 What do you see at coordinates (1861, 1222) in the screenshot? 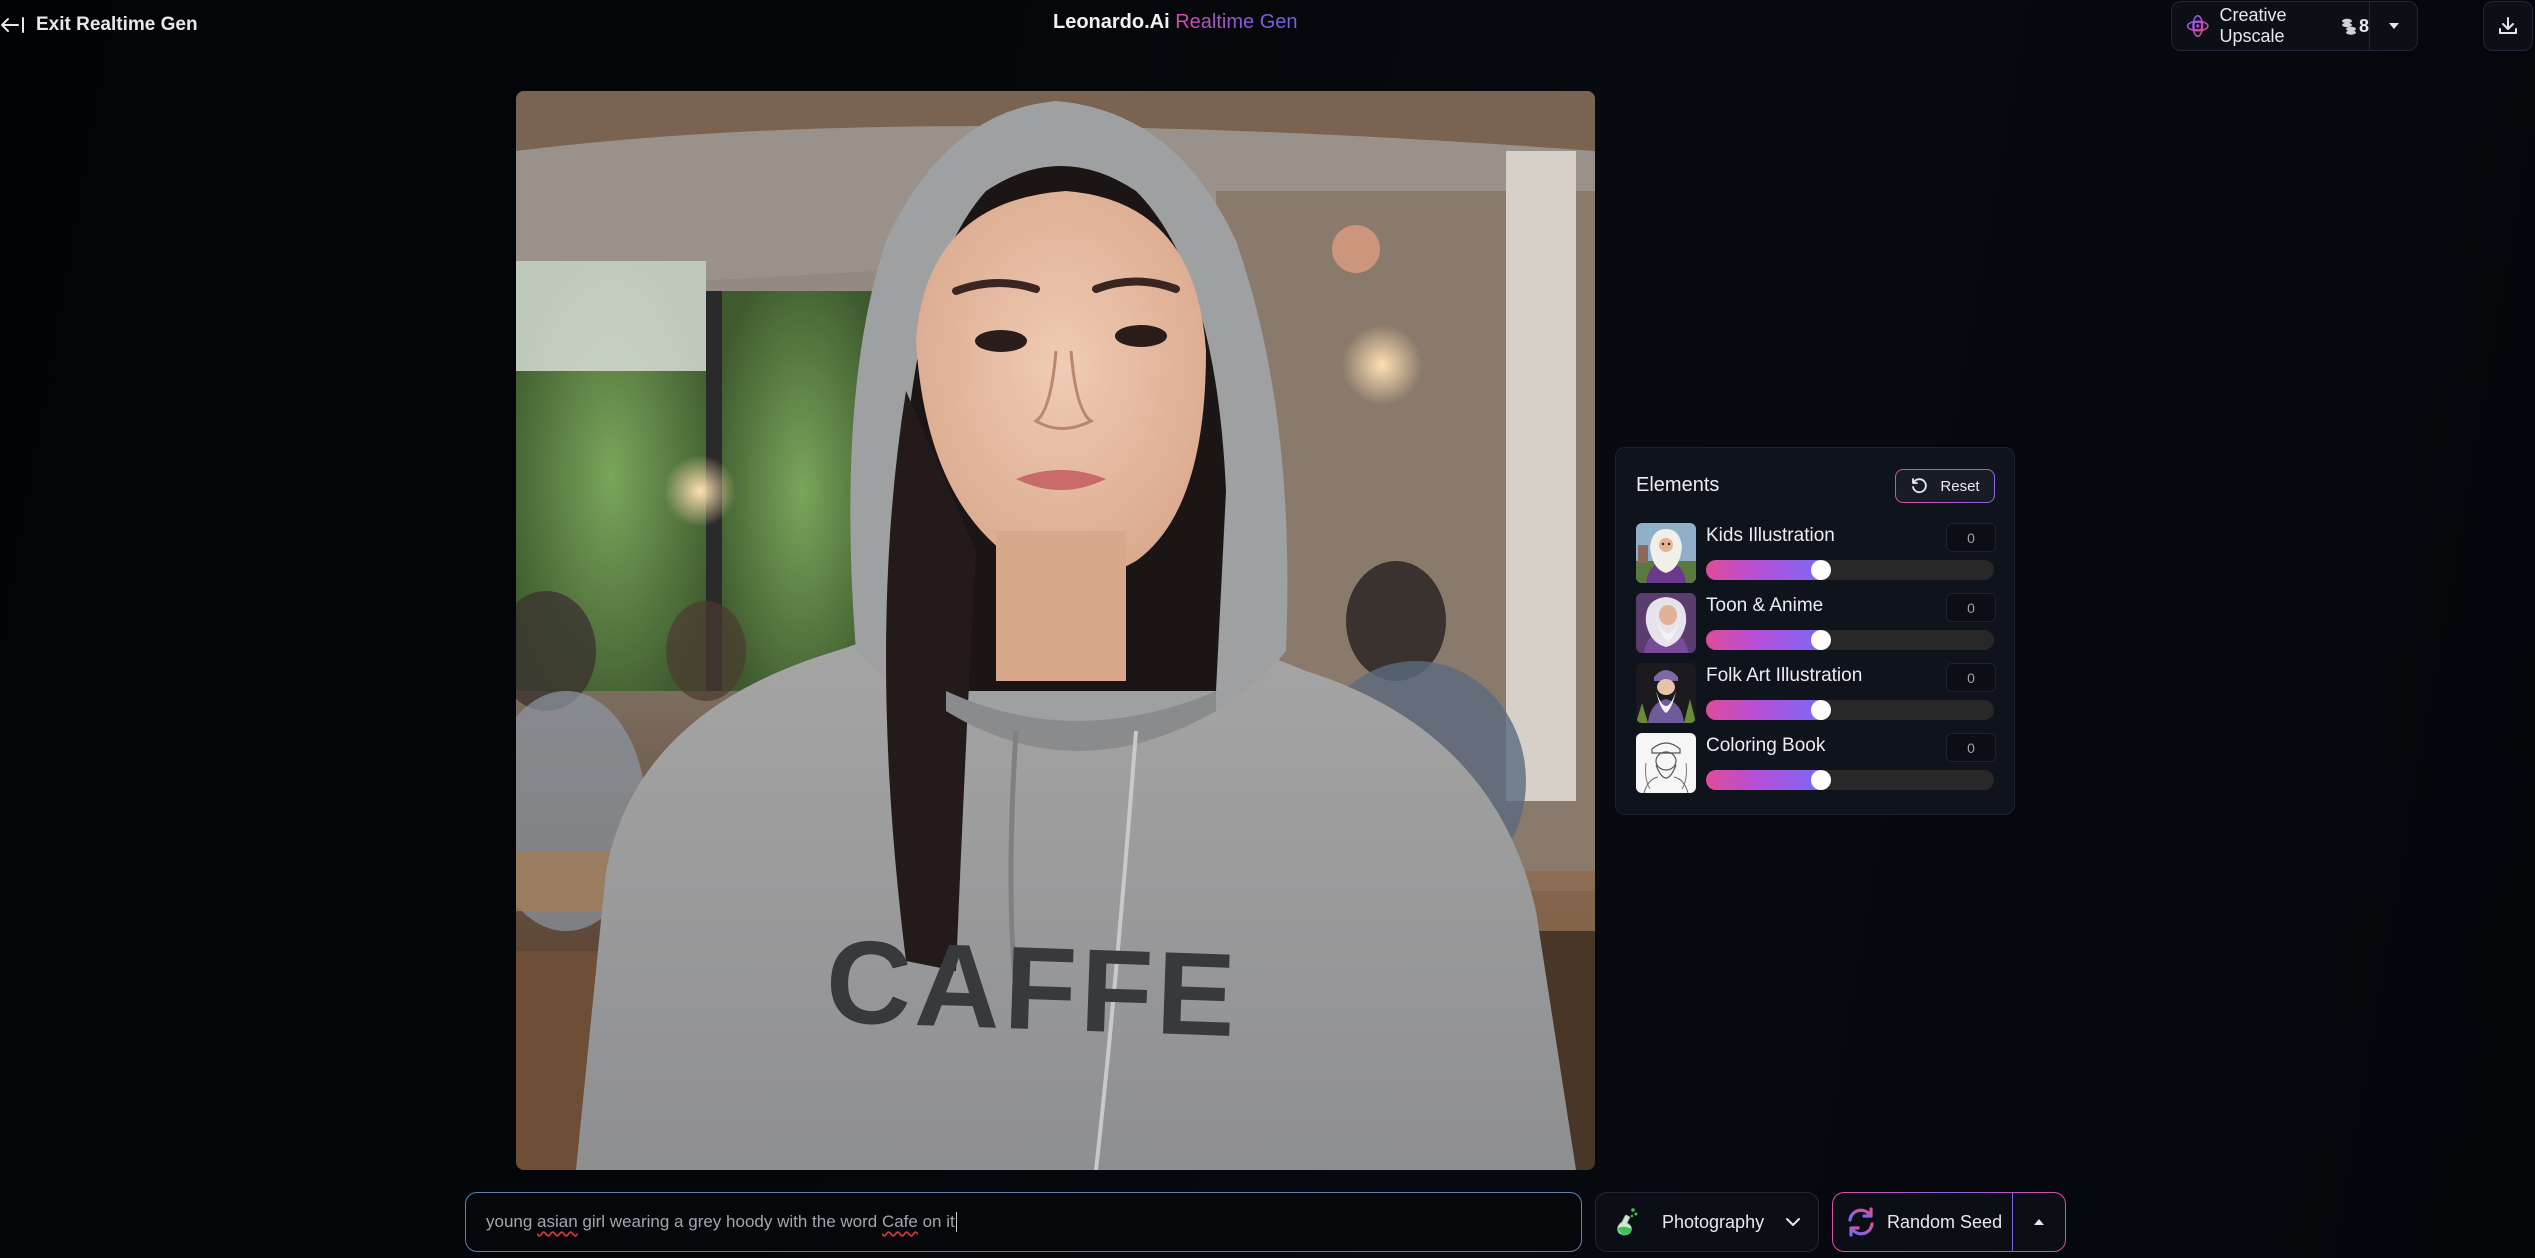
I see `refresh-icon` at bounding box center [1861, 1222].